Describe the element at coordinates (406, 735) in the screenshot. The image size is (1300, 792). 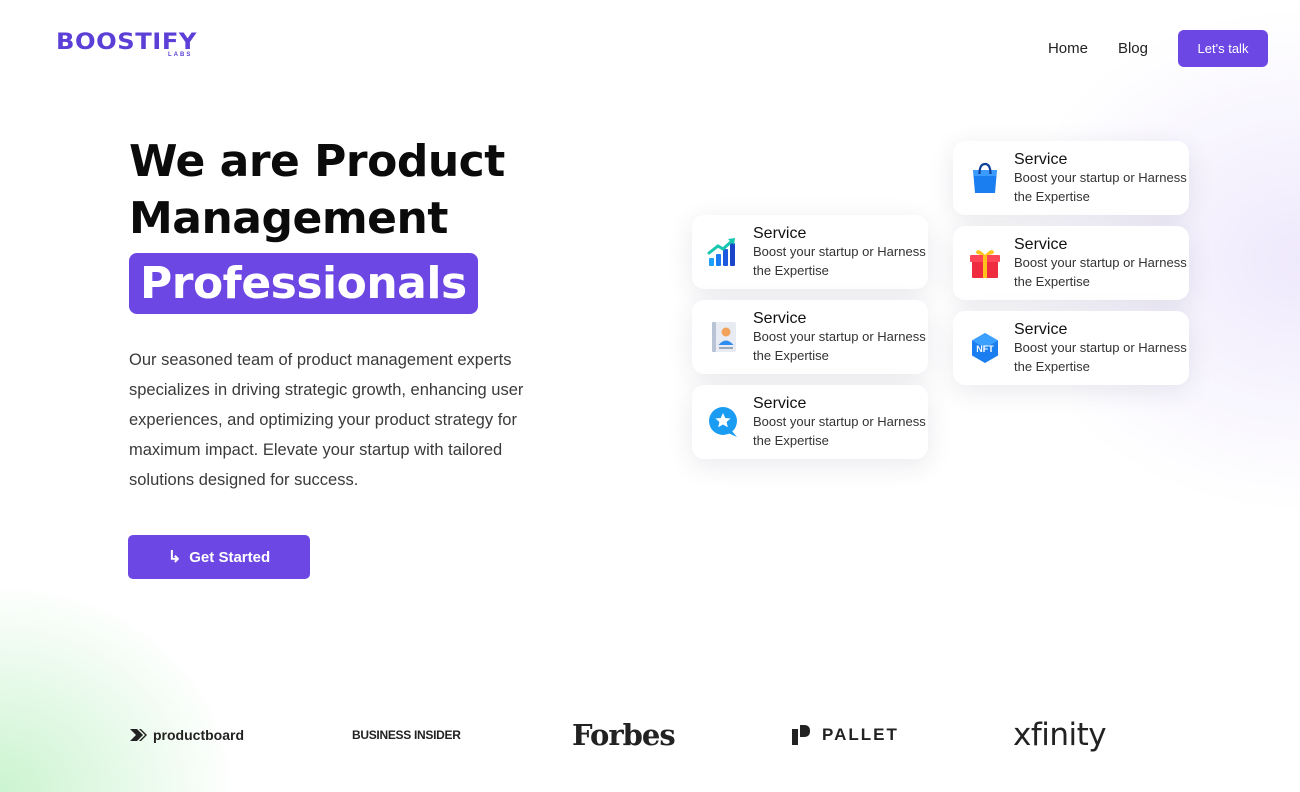
I see `business-insider-logo: BUSINESS INSIDER` at that location.